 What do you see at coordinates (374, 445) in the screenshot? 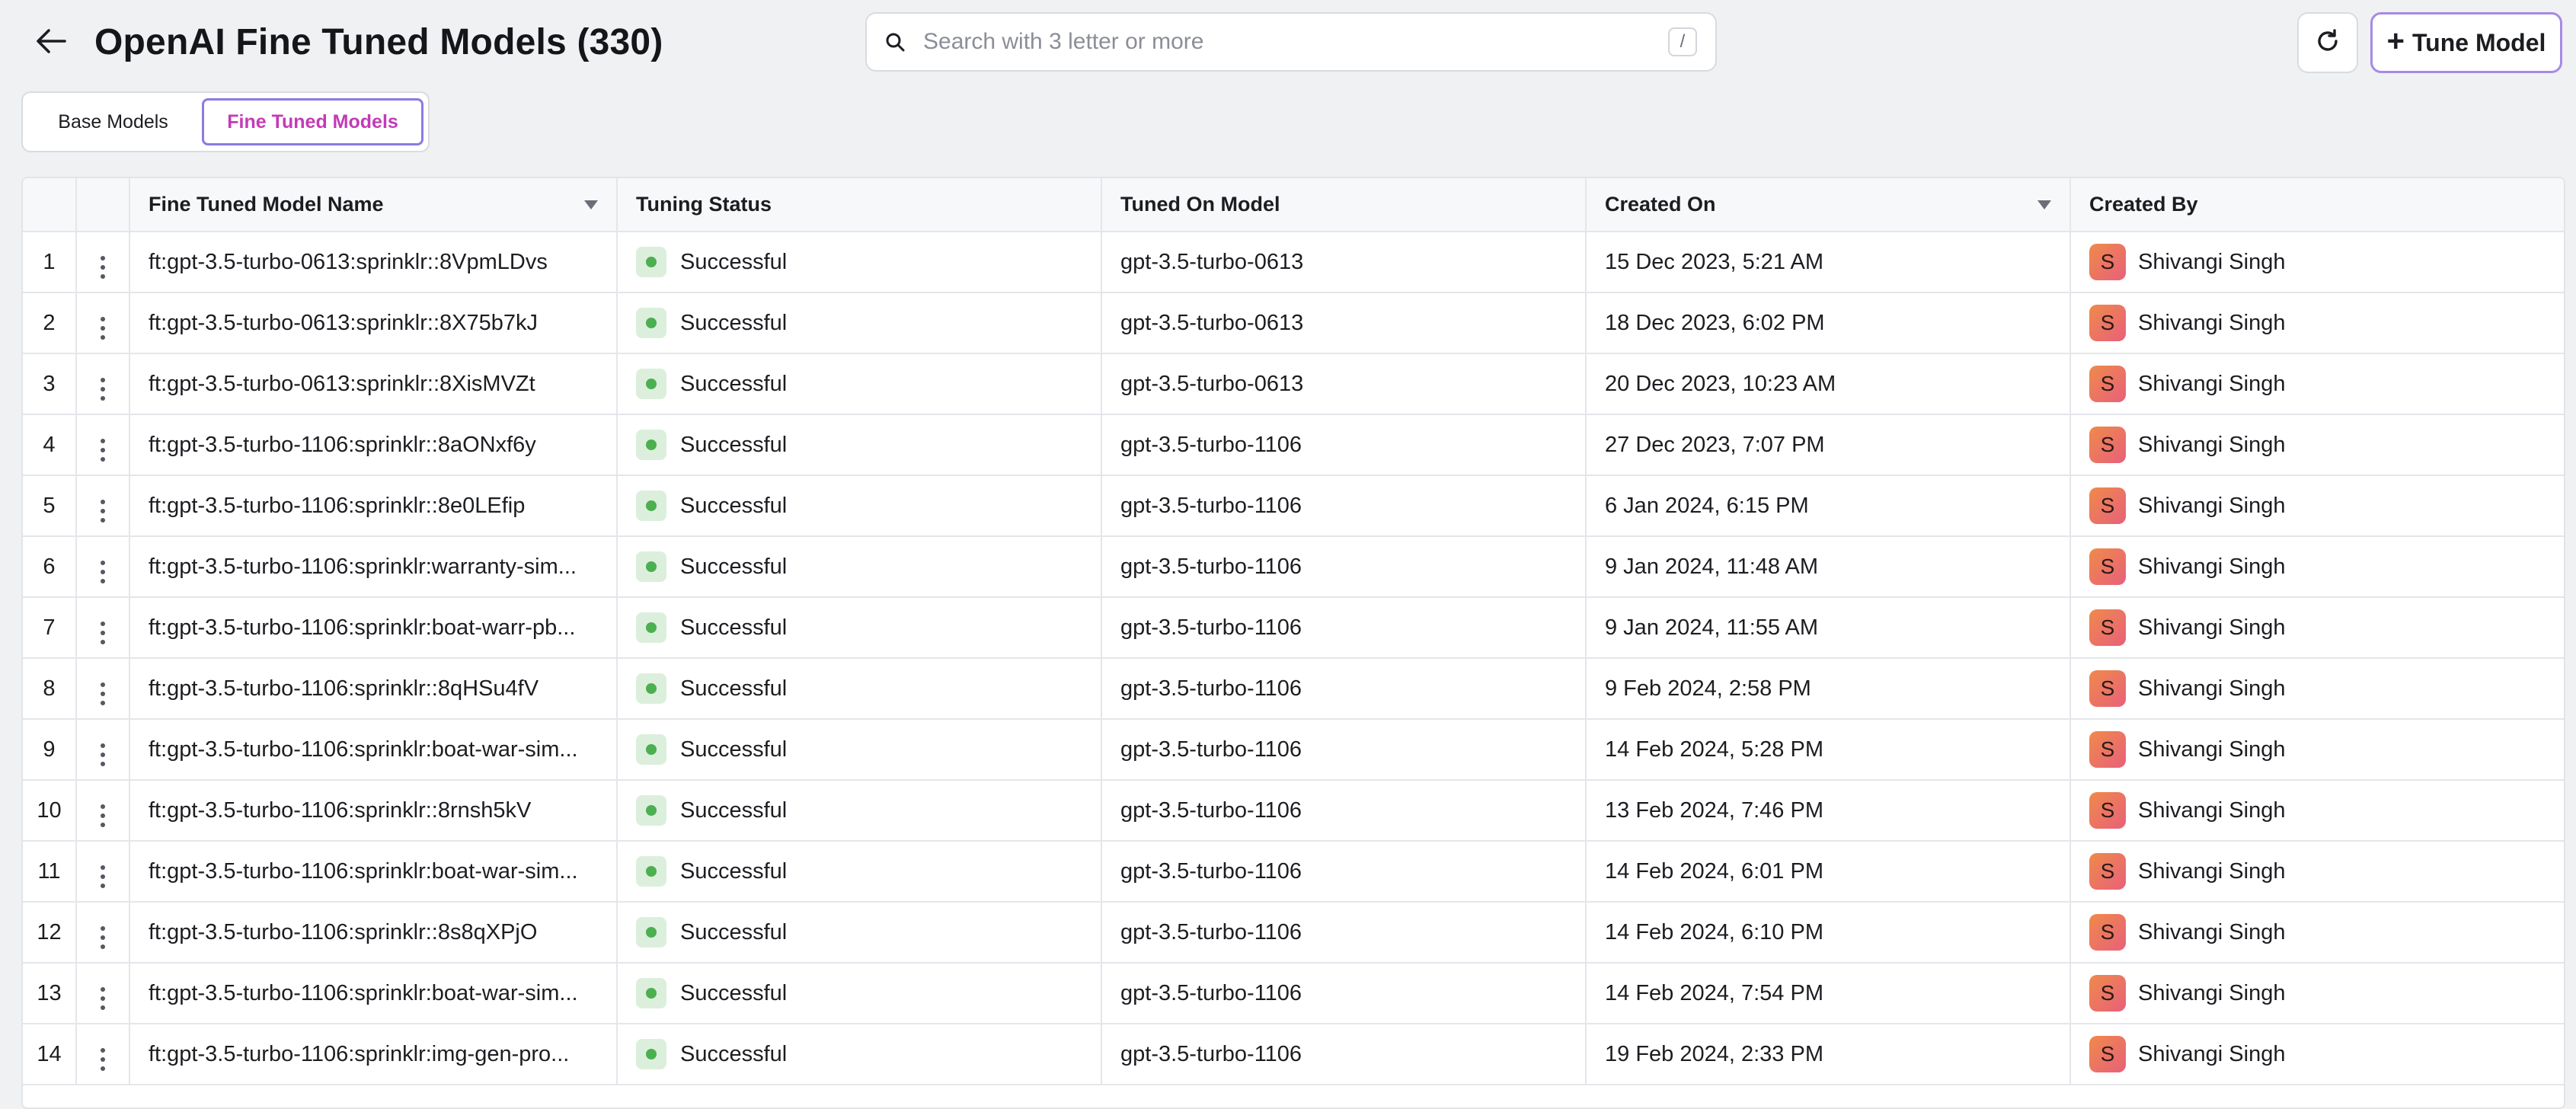
I see `model-name: ft:gpt-3.5-turbo-1106:sprinklr::8aONxf6y` at bounding box center [374, 445].